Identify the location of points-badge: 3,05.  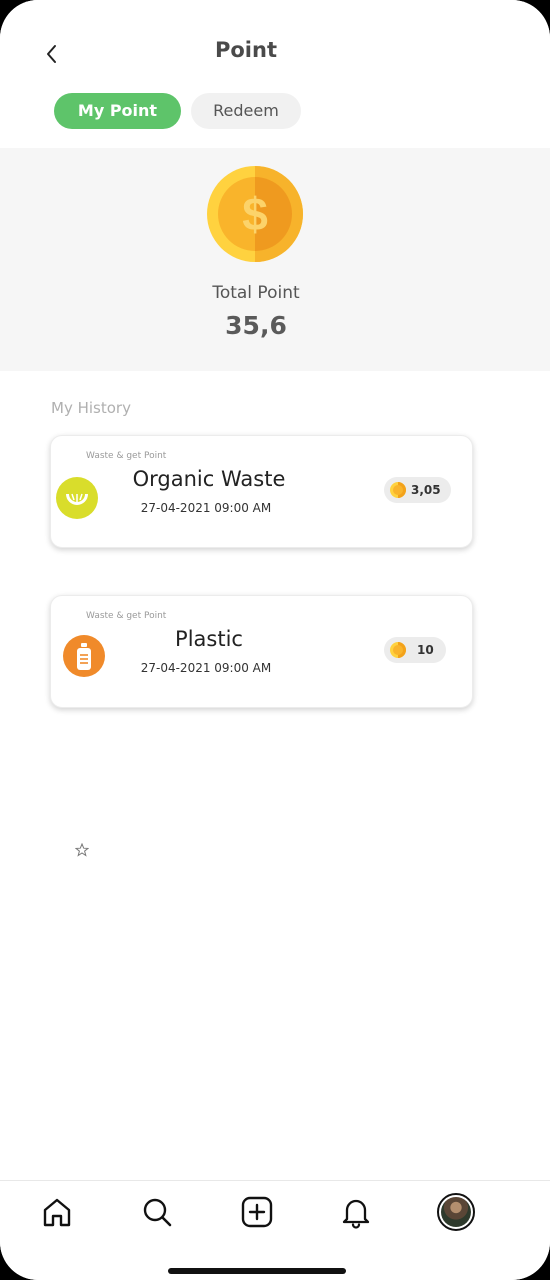
(417, 490).